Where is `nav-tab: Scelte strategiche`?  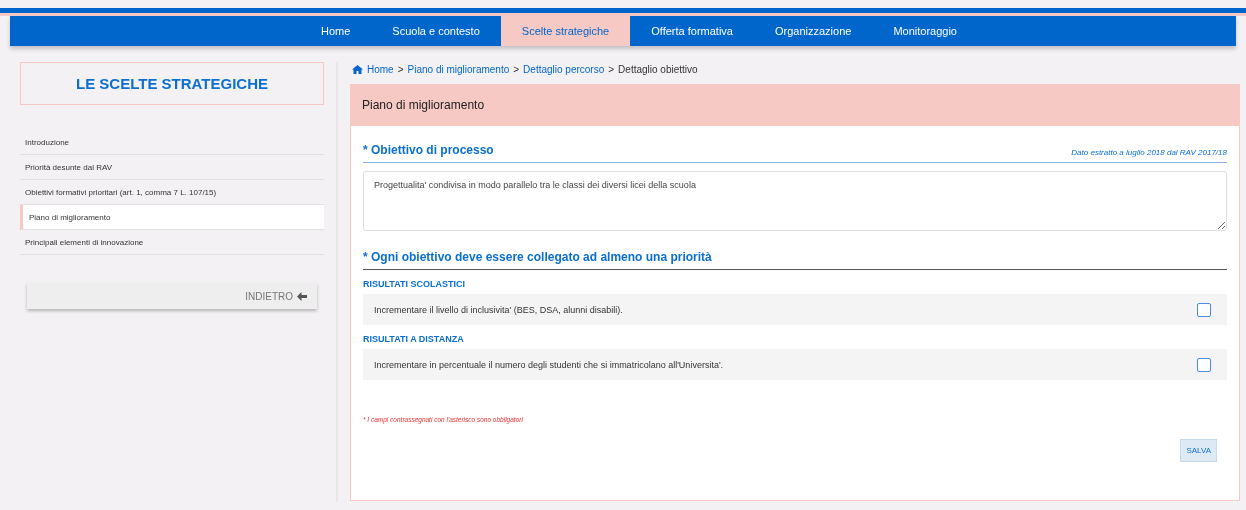 nav-tab: Scelte strategiche is located at coordinates (565, 31).